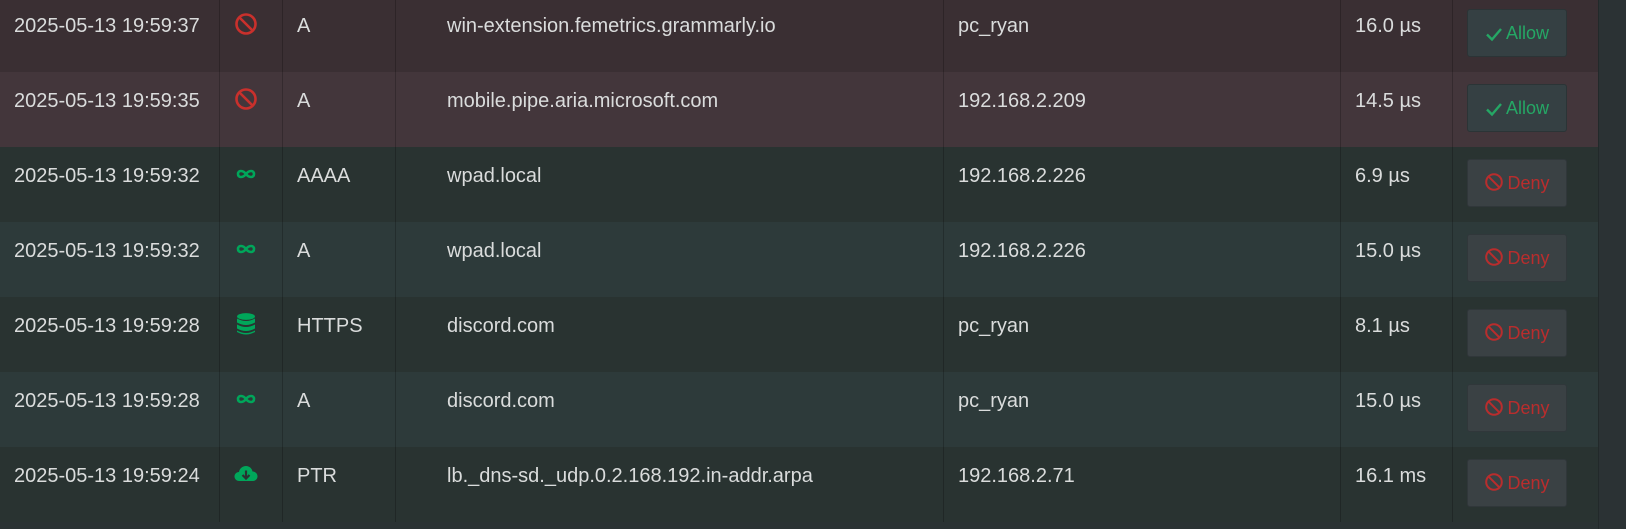  What do you see at coordinates (246, 473) in the screenshot?
I see `cloud-download-icon` at bounding box center [246, 473].